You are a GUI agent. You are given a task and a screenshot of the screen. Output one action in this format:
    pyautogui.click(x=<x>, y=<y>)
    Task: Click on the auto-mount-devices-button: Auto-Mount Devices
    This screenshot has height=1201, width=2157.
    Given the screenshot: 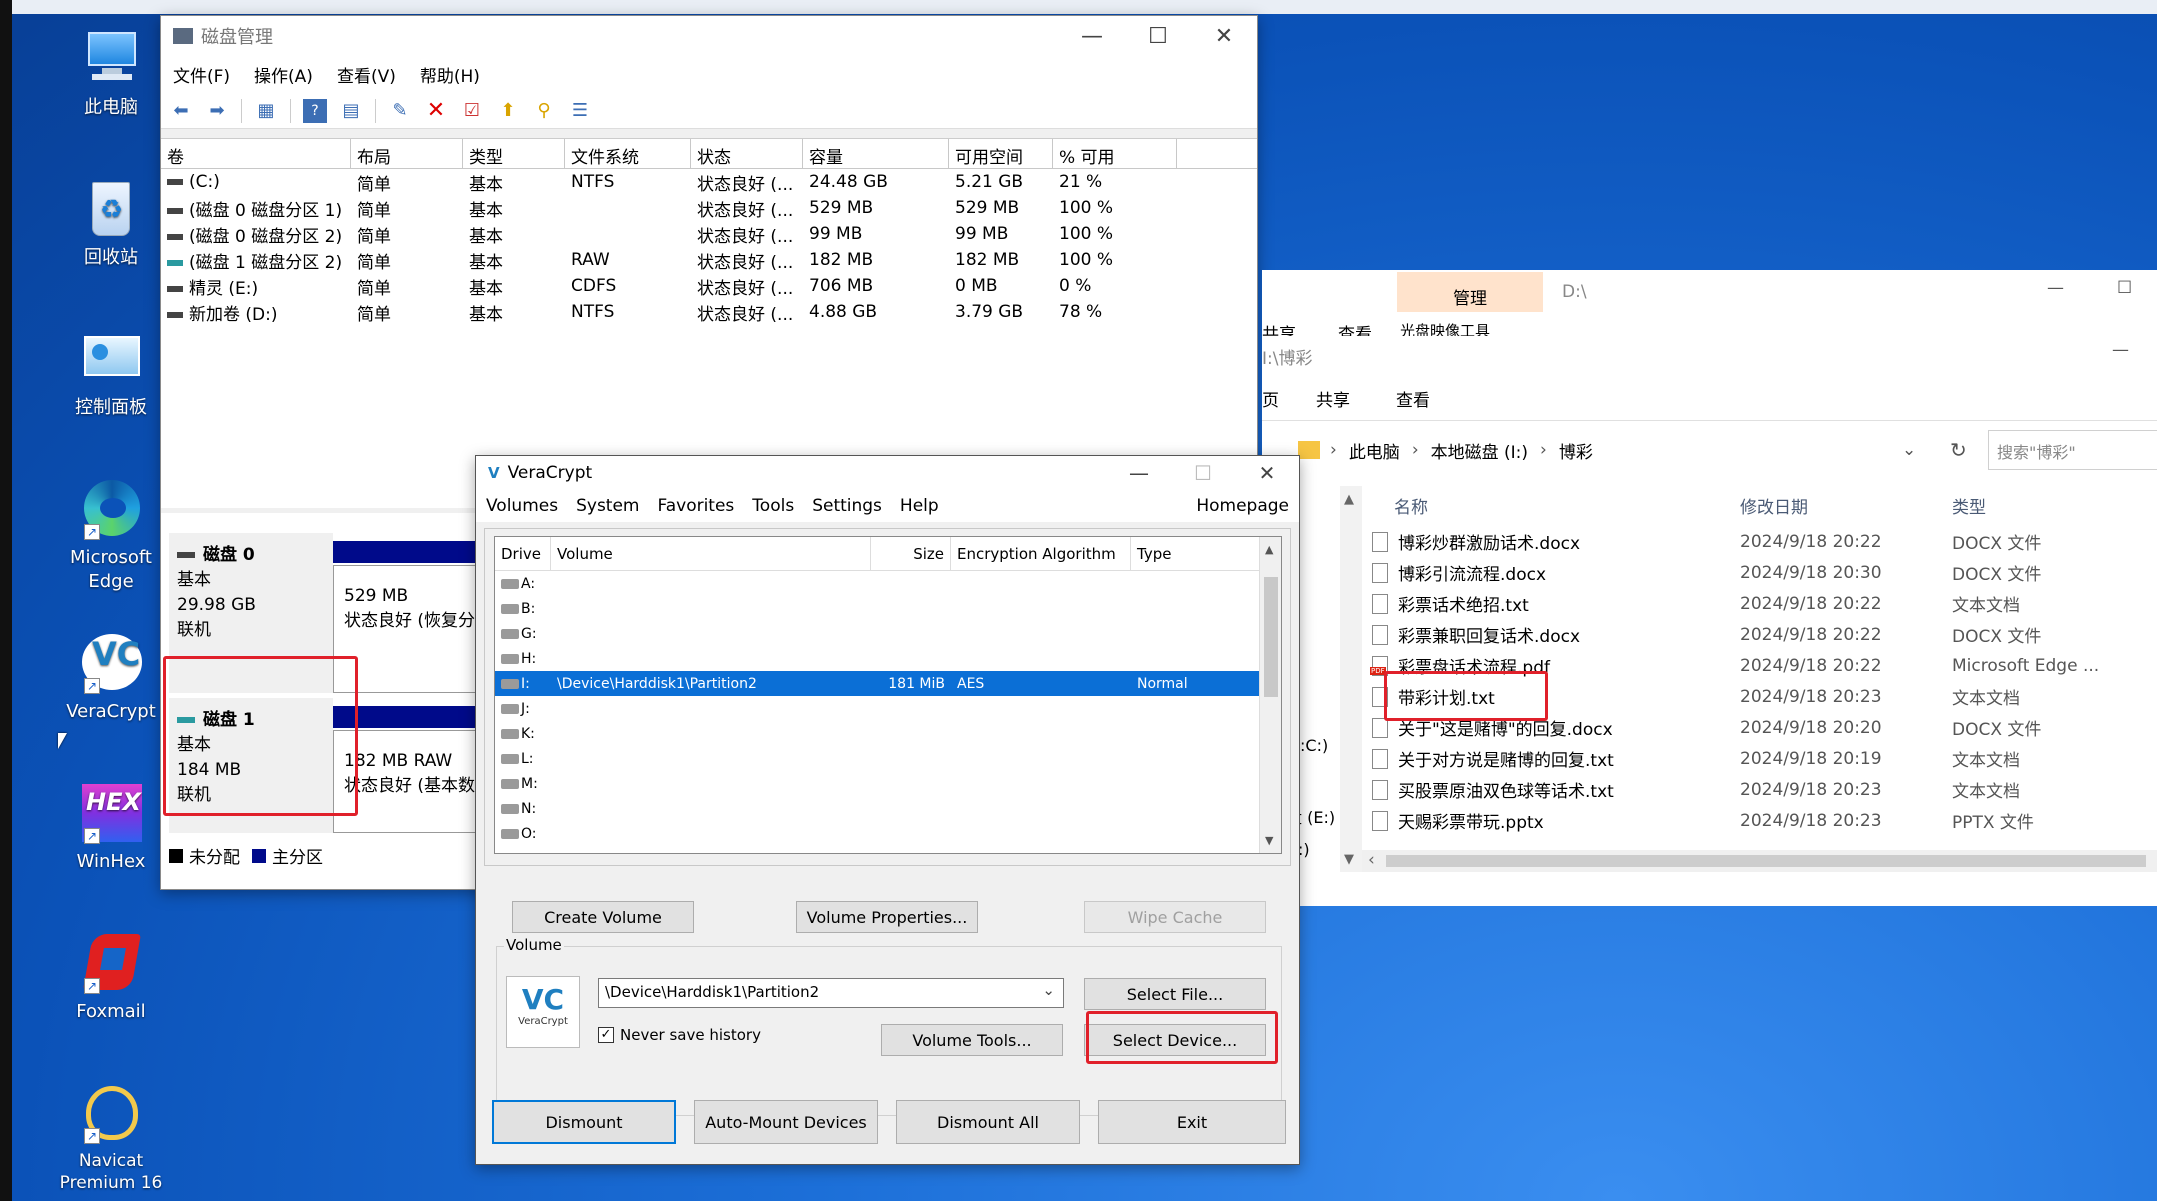 What is the action you would take?
    pyautogui.click(x=786, y=1122)
    